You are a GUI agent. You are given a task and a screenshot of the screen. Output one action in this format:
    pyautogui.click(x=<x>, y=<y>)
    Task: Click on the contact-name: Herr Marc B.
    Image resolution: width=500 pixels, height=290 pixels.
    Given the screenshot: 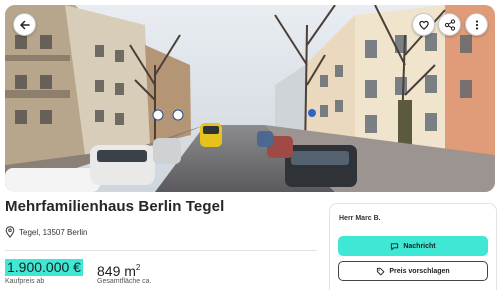 What is the action you would take?
    pyautogui.click(x=360, y=218)
    